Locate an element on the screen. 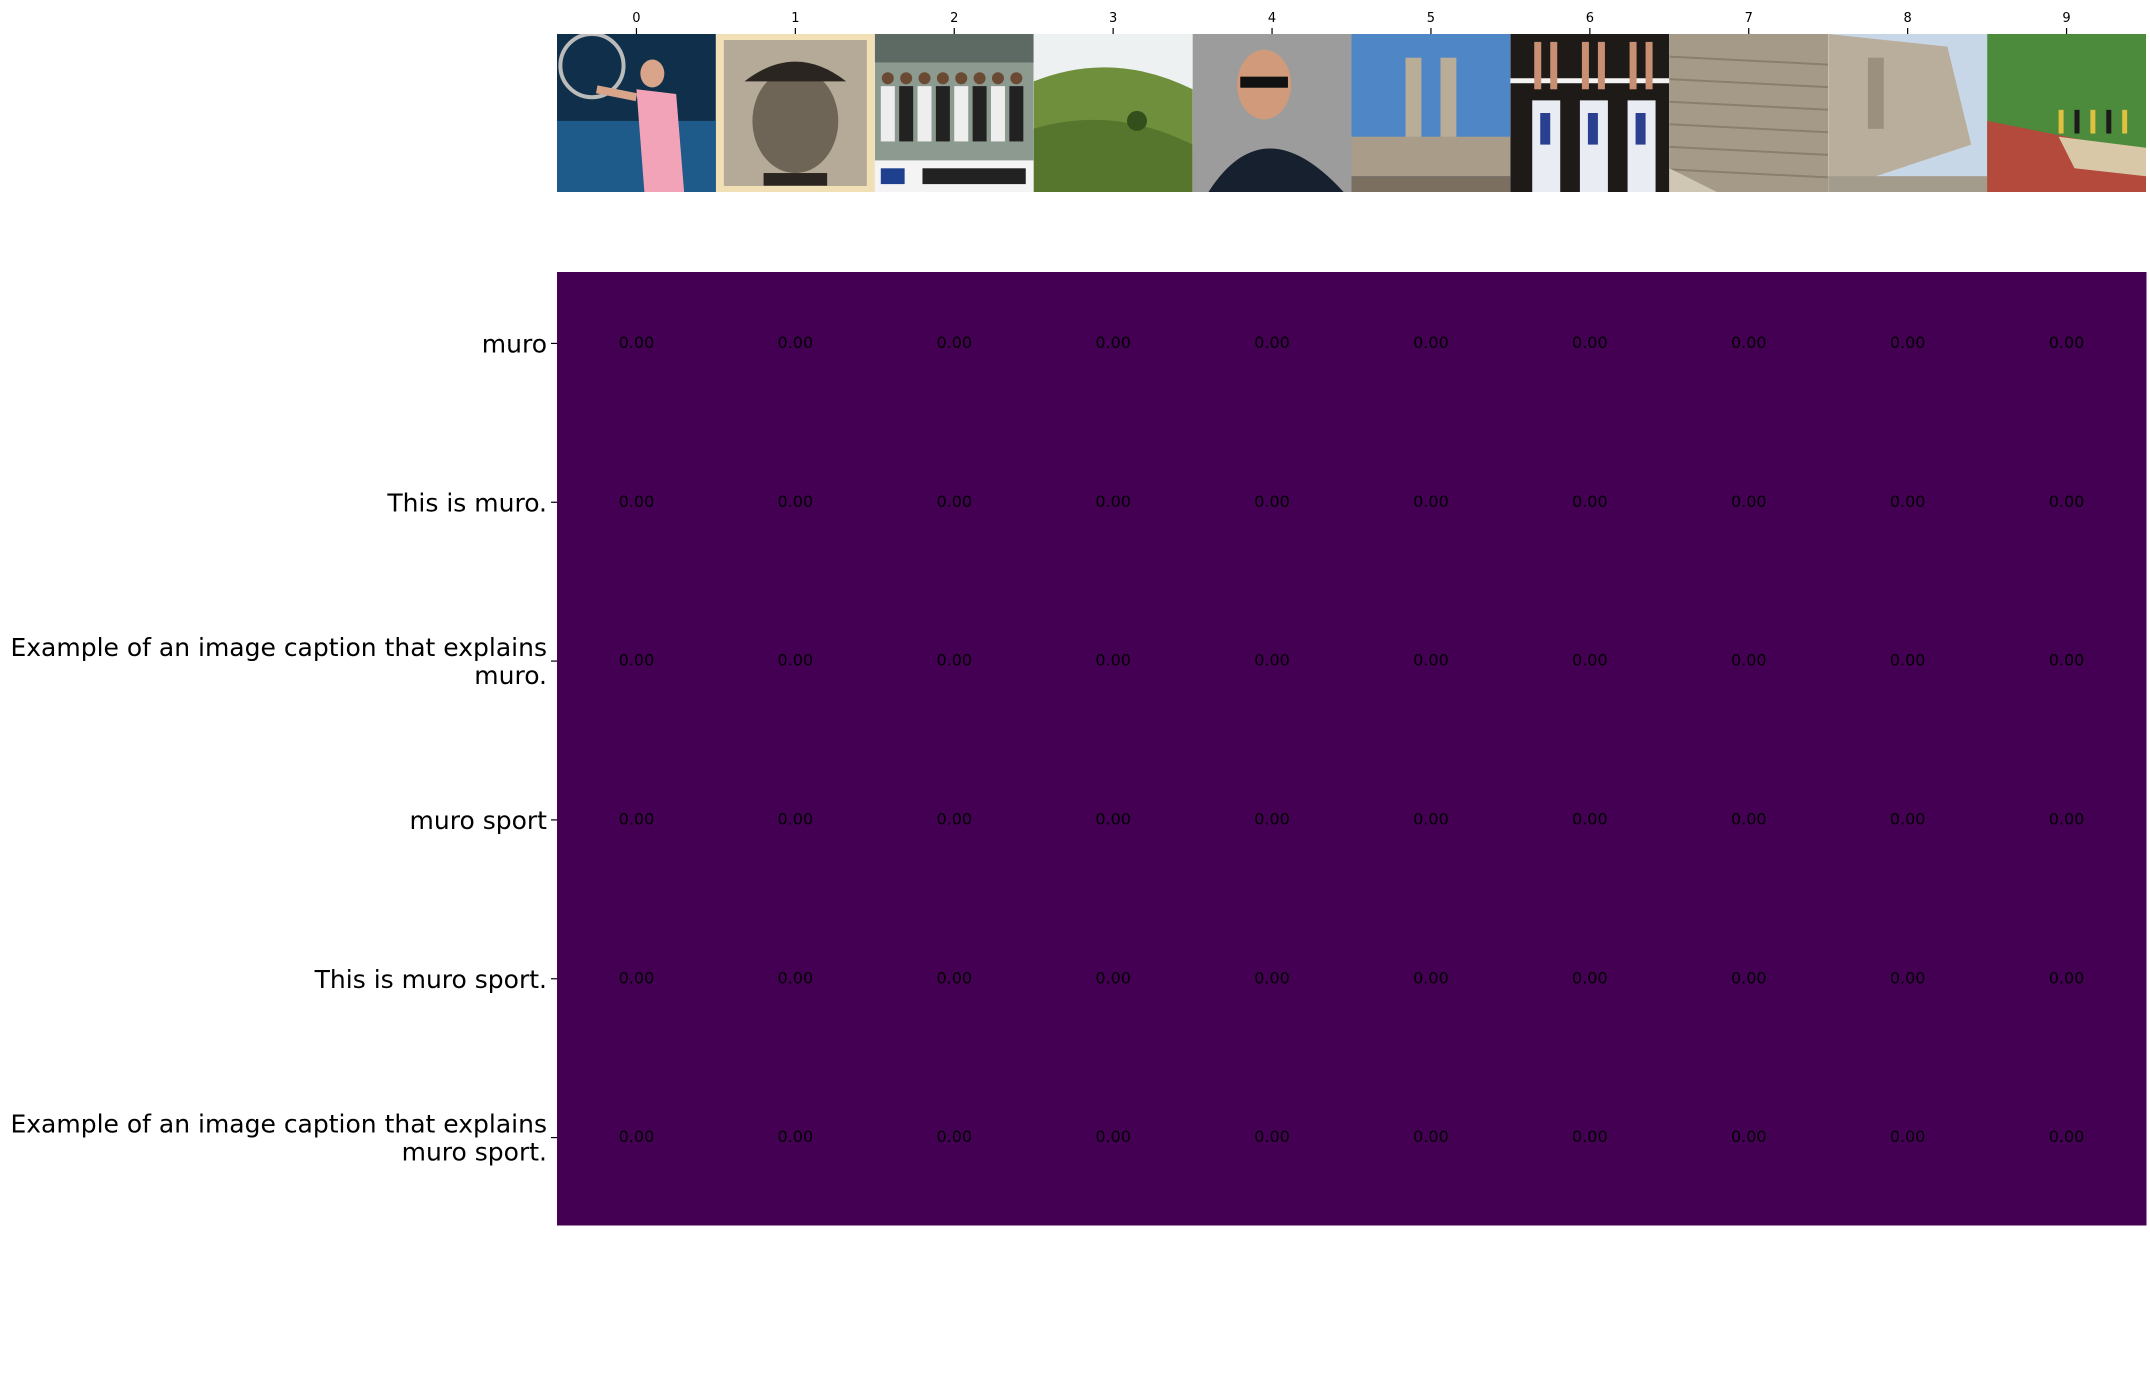 The image size is (2150, 1390). man-sunglasses-photo-icon is located at coordinates (1272, 113).